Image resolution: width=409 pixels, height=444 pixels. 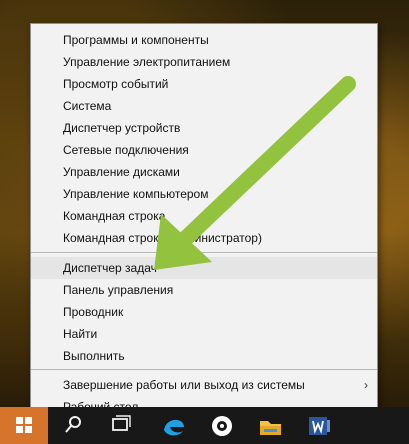 I want to click on media-player-icon, so click(x=222, y=426).